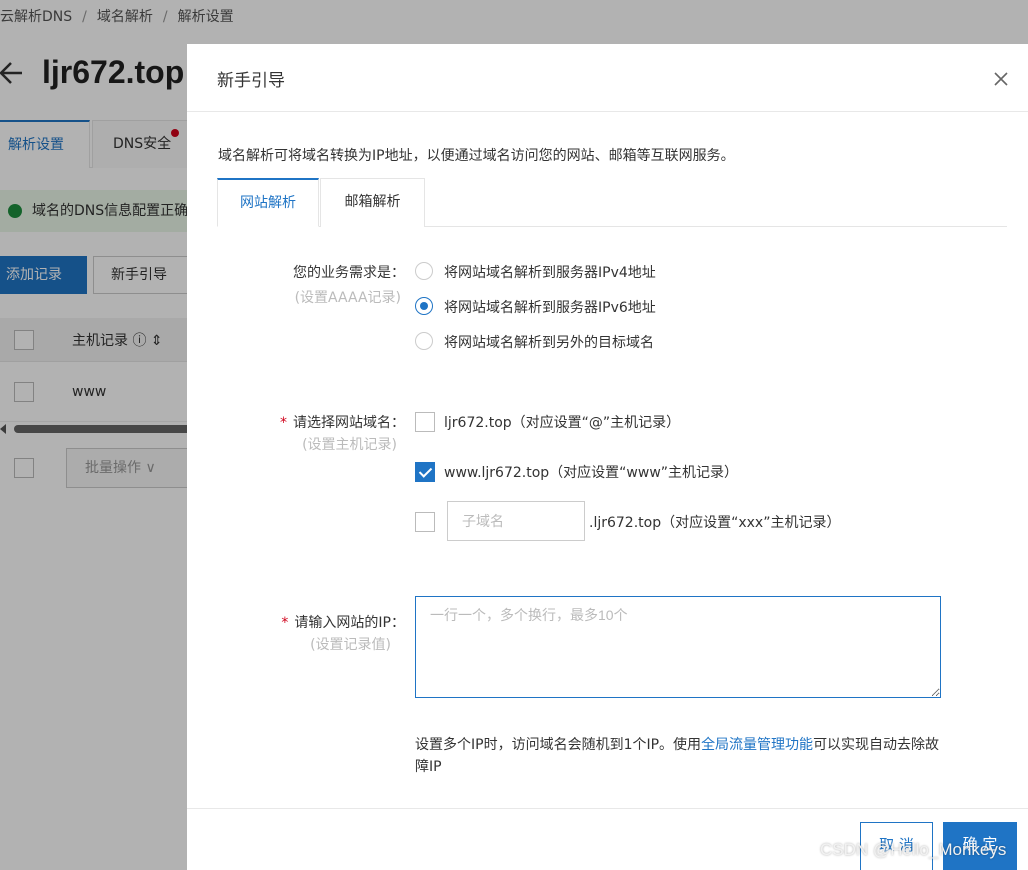  Describe the element at coordinates (550, 307) in the screenshot. I see `option-ipv6-label: 将网站域名解析到服务器IPv6地址` at that location.